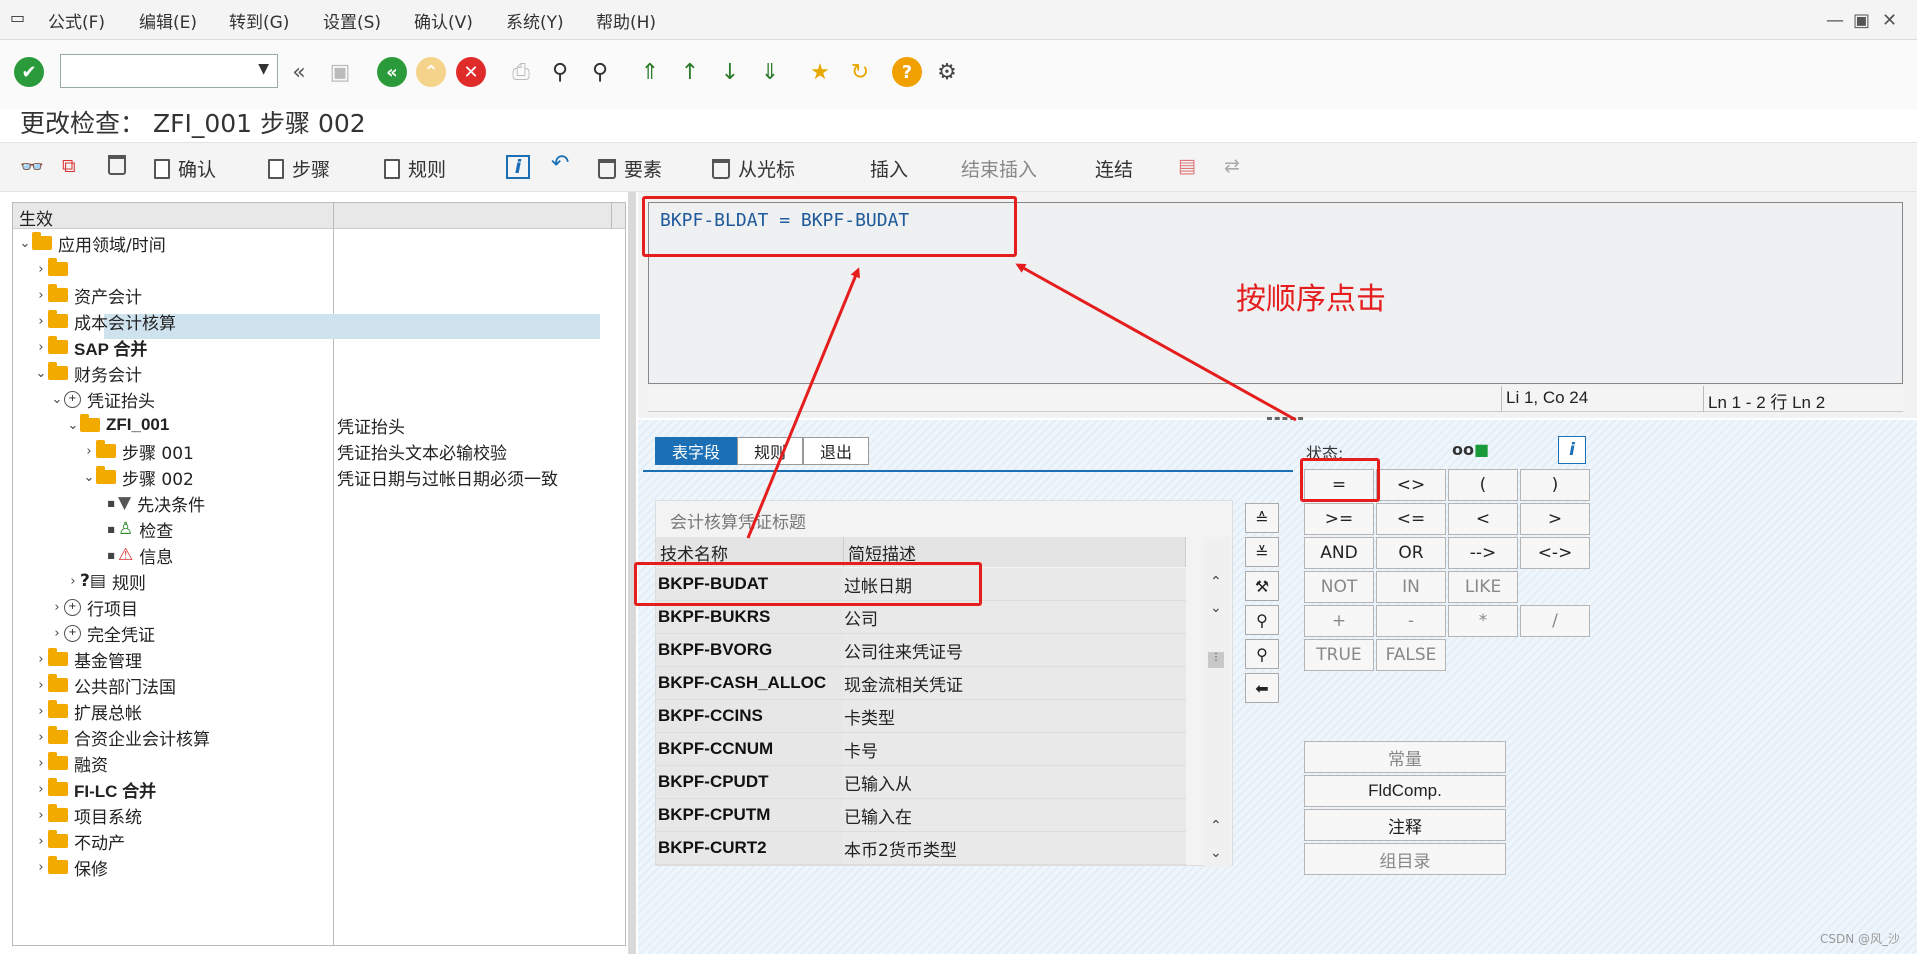 Image resolution: width=1917 pixels, height=954 pixels. What do you see at coordinates (803, 403) in the screenshot?
I see `arrow-field-to-editor` at bounding box center [803, 403].